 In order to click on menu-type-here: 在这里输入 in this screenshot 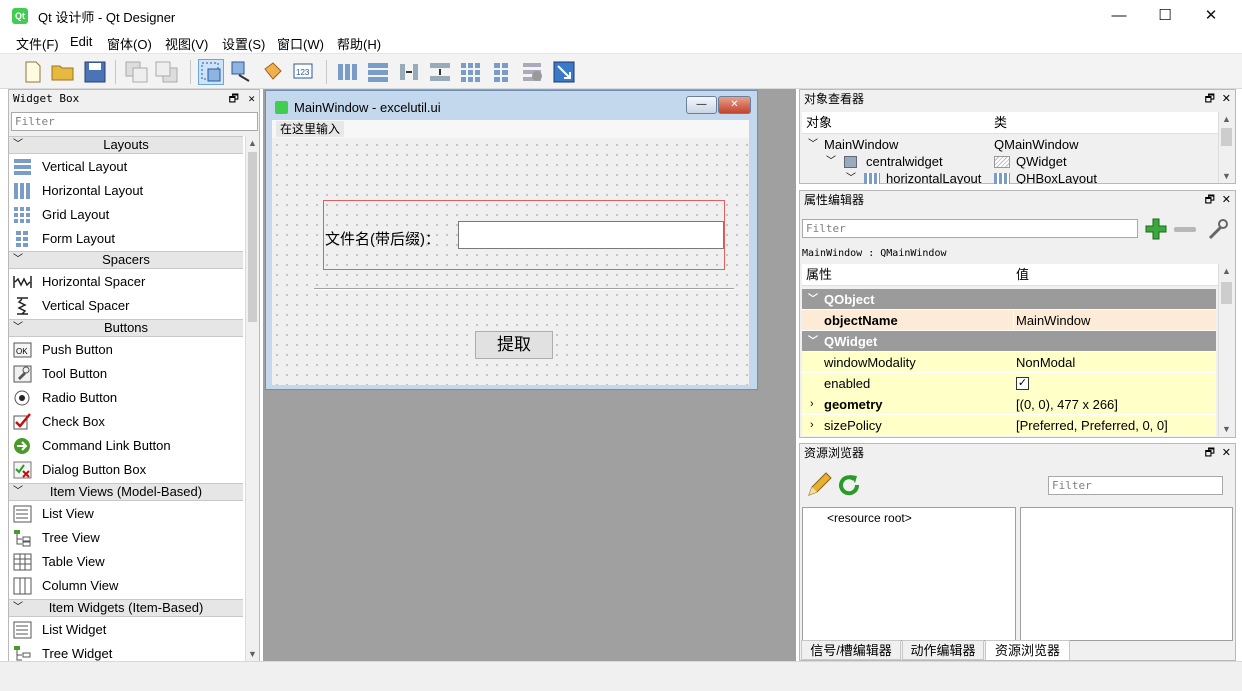, I will do `click(310, 129)`.